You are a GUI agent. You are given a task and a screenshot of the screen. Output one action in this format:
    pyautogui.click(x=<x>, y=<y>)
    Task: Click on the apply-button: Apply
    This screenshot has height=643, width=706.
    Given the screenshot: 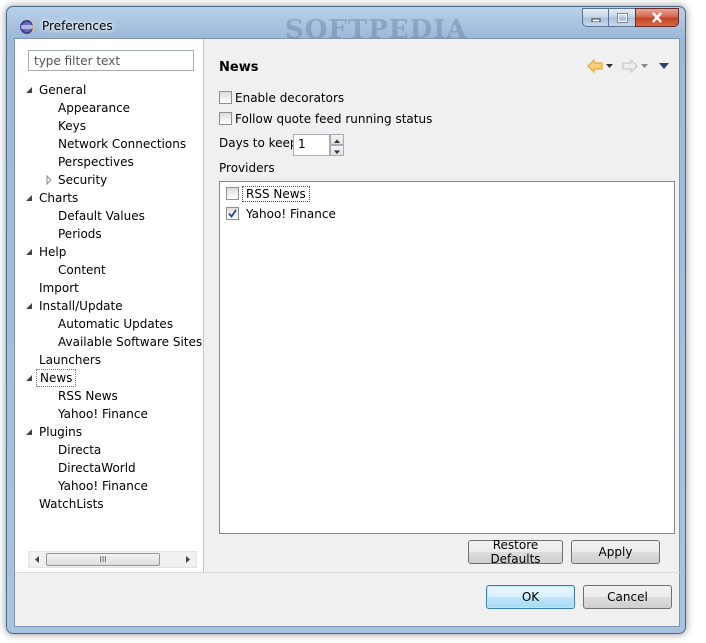 What is the action you would take?
    pyautogui.click(x=615, y=552)
    